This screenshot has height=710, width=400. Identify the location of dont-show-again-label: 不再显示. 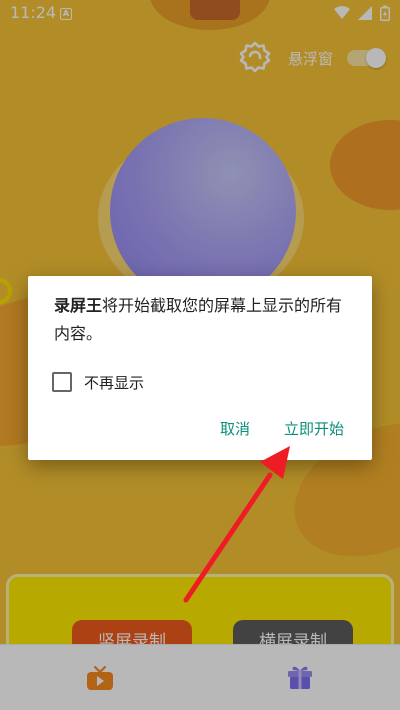
(114, 382).